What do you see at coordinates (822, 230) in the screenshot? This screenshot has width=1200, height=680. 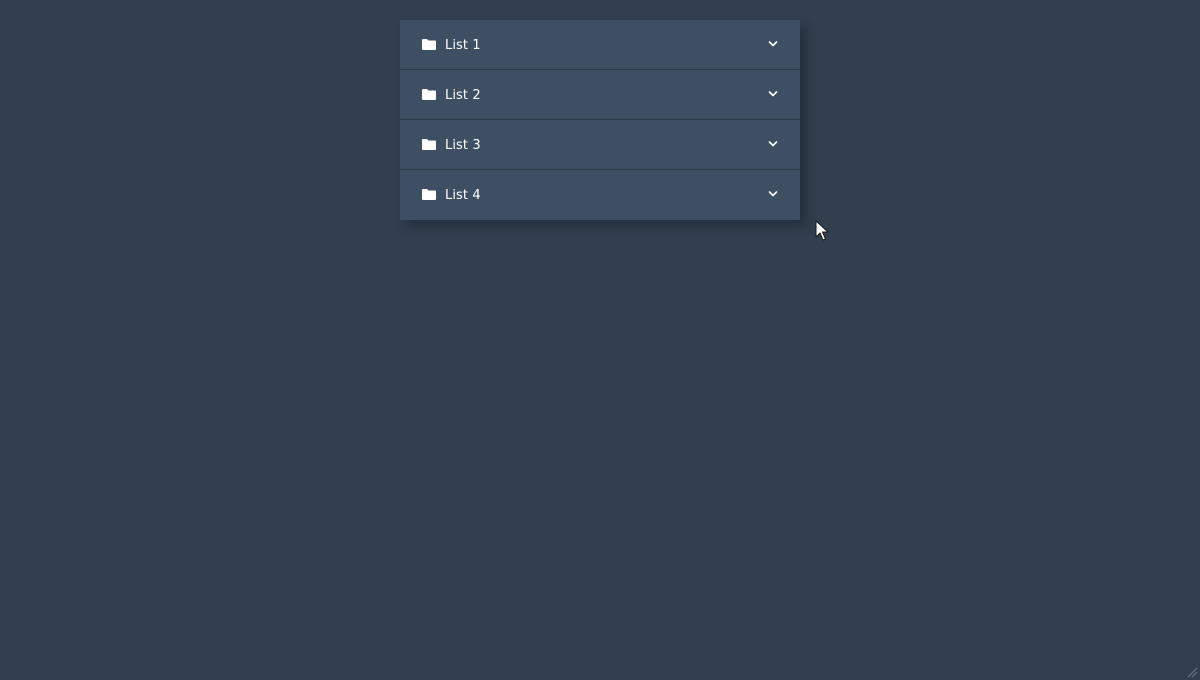 I see `mouse-pointer-icon` at bounding box center [822, 230].